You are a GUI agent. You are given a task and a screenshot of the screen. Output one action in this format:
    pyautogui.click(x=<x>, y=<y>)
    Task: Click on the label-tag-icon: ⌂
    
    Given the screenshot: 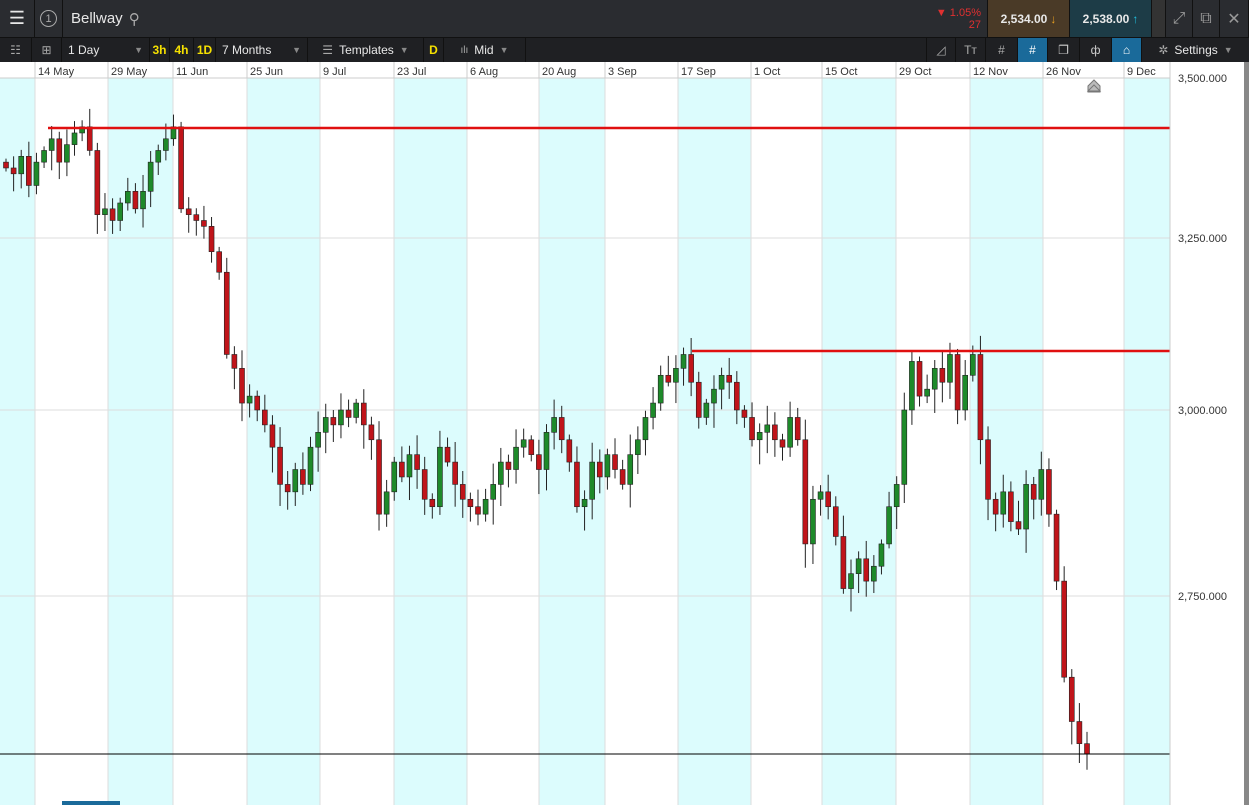 What is the action you would take?
    pyautogui.click(x=1127, y=50)
    